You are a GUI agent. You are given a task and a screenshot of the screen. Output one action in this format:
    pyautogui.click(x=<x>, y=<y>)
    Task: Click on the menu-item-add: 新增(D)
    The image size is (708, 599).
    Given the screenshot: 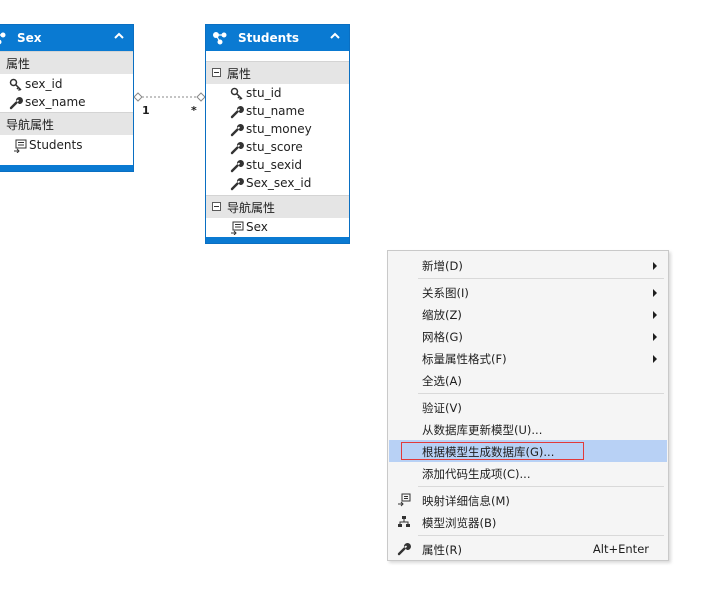 What is the action you would take?
    pyautogui.click(x=528, y=265)
    